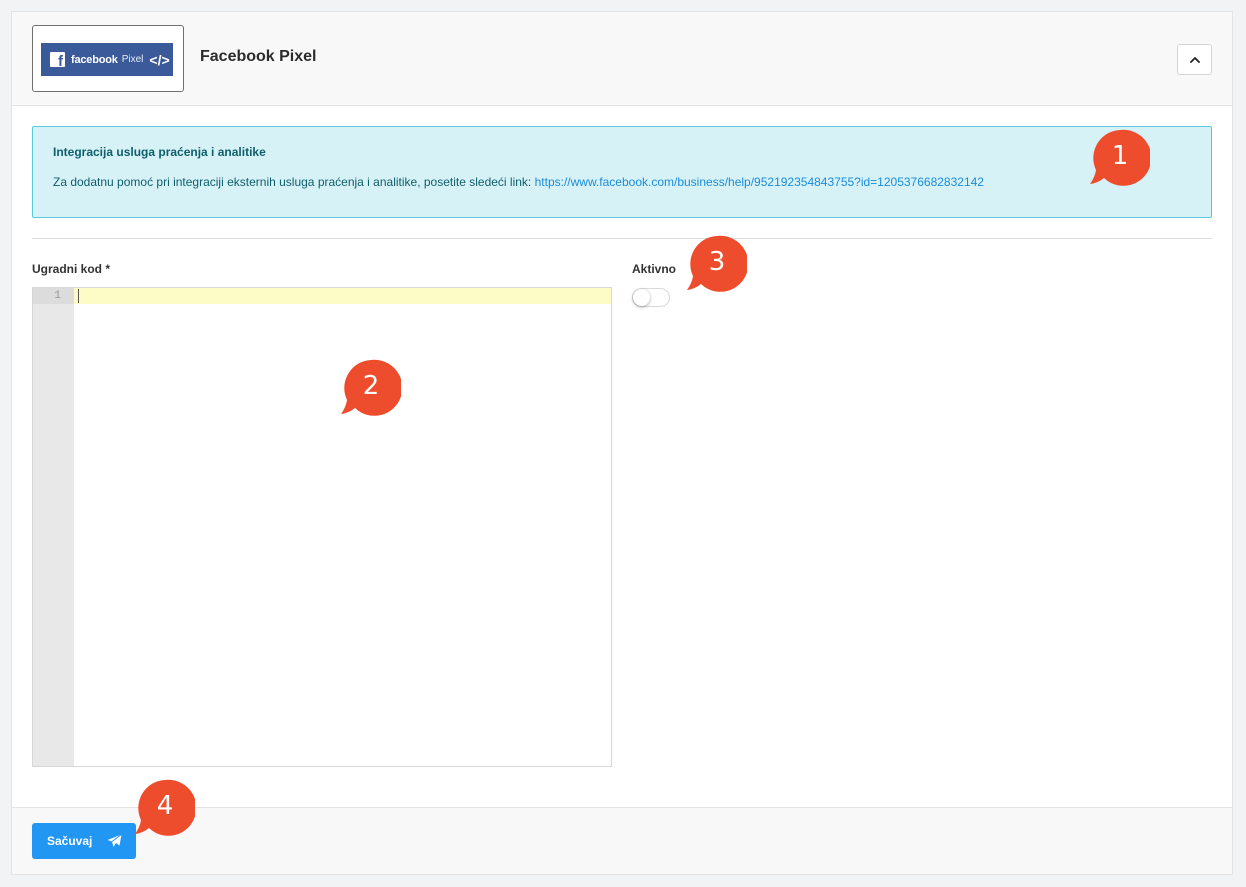 The image size is (1246, 887). Describe the element at coordinates (114, 840) in the screenshot. I see `paper-plane-icon` at that location.